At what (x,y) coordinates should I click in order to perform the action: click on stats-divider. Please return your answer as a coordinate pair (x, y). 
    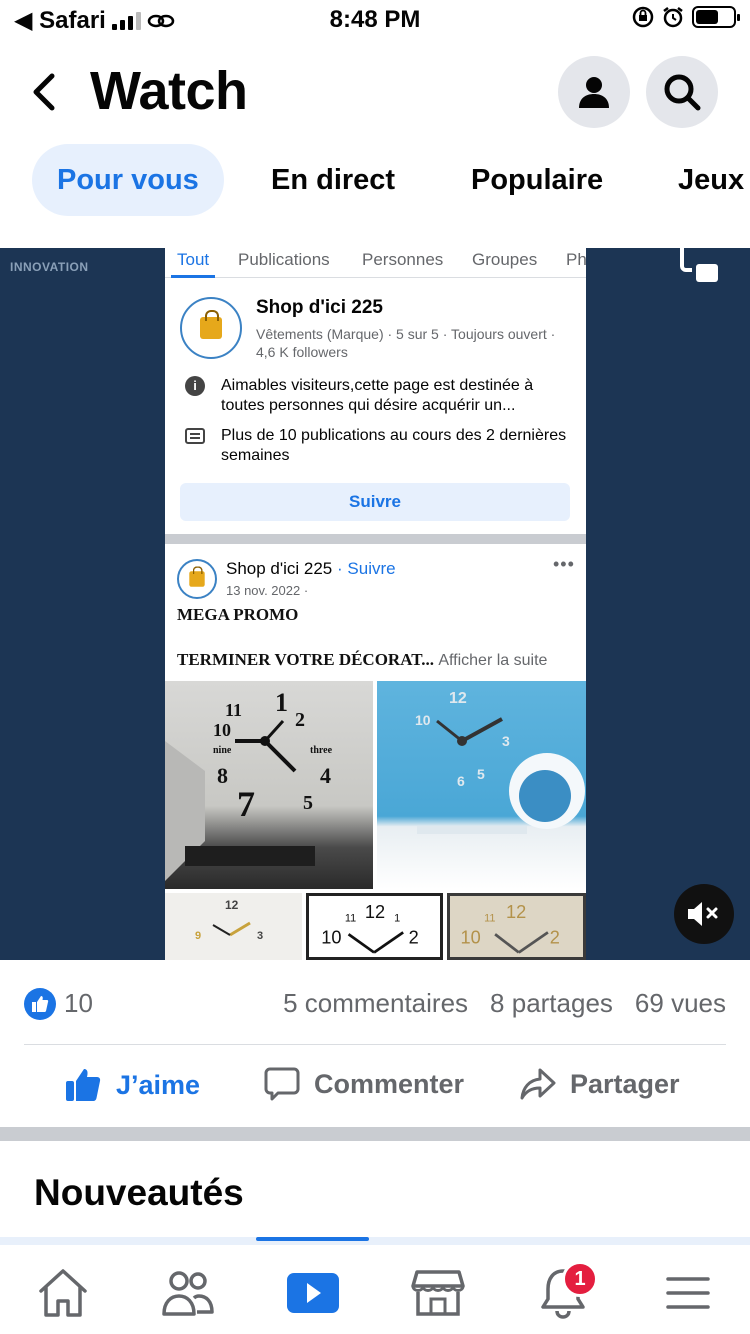
    Looking at the image, I should click on (375, 1044).